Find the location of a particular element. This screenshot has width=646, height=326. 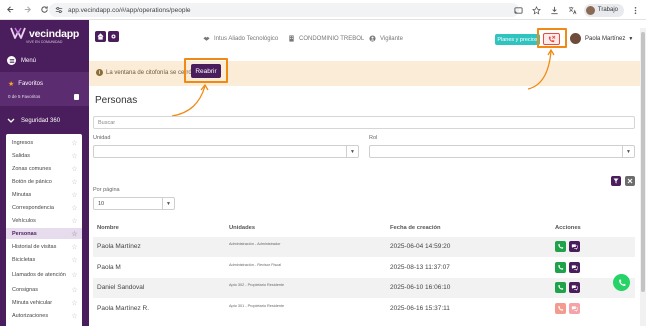

cast-button is located at coordinates (519, 10).